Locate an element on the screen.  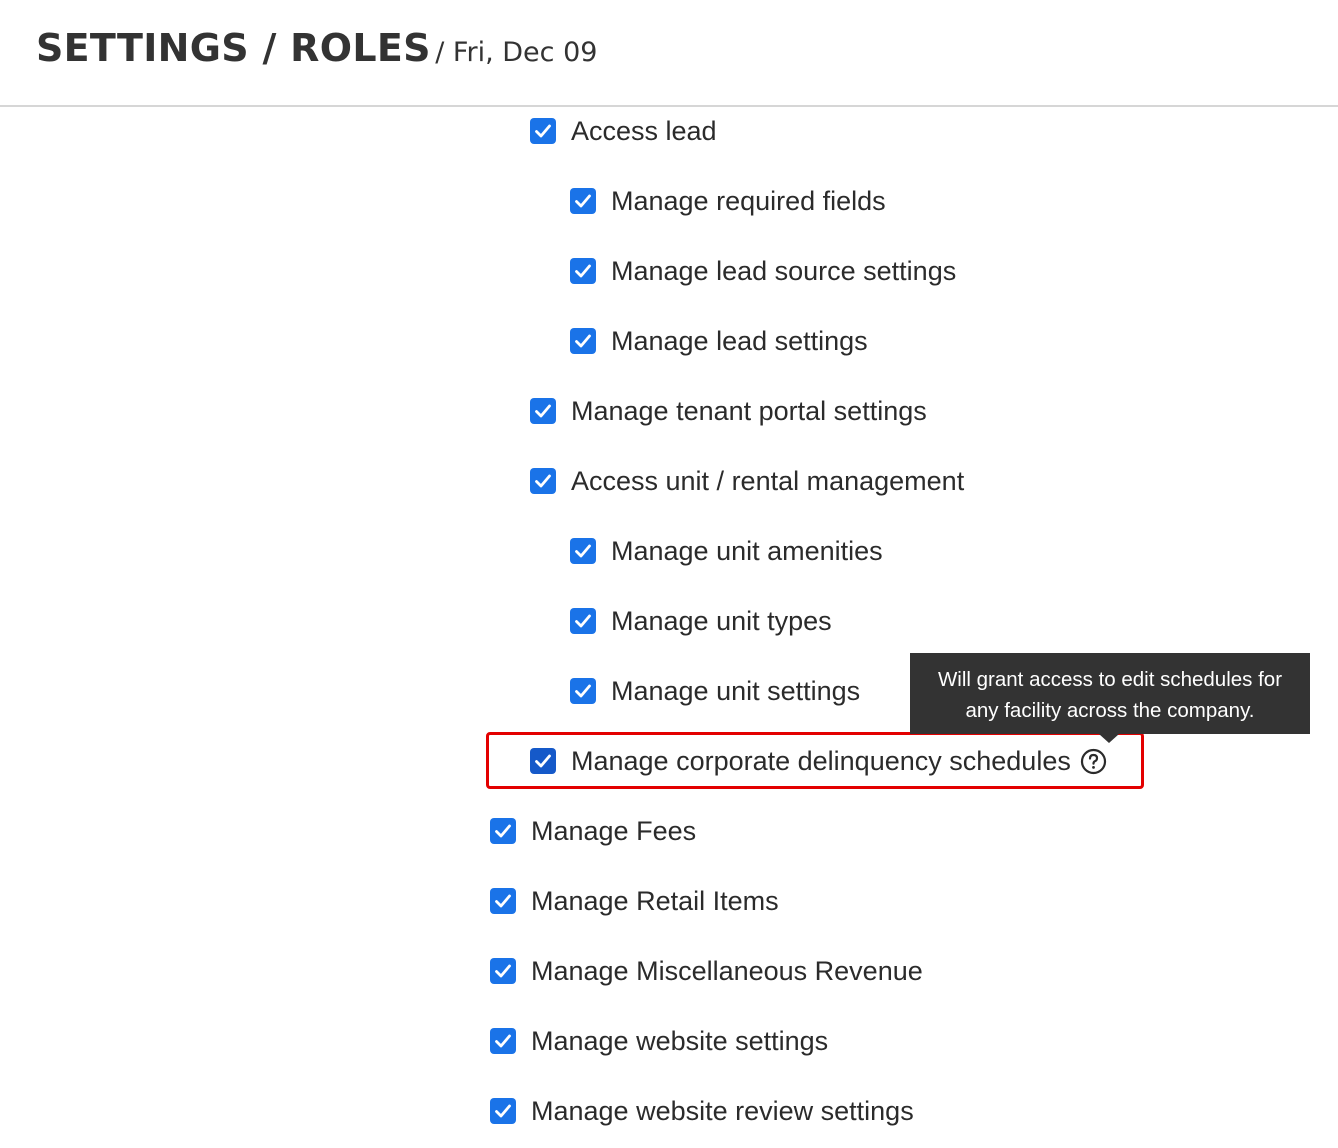
permission-label: Manage corporate delinquency schedules is located at coordinates (821, 760).